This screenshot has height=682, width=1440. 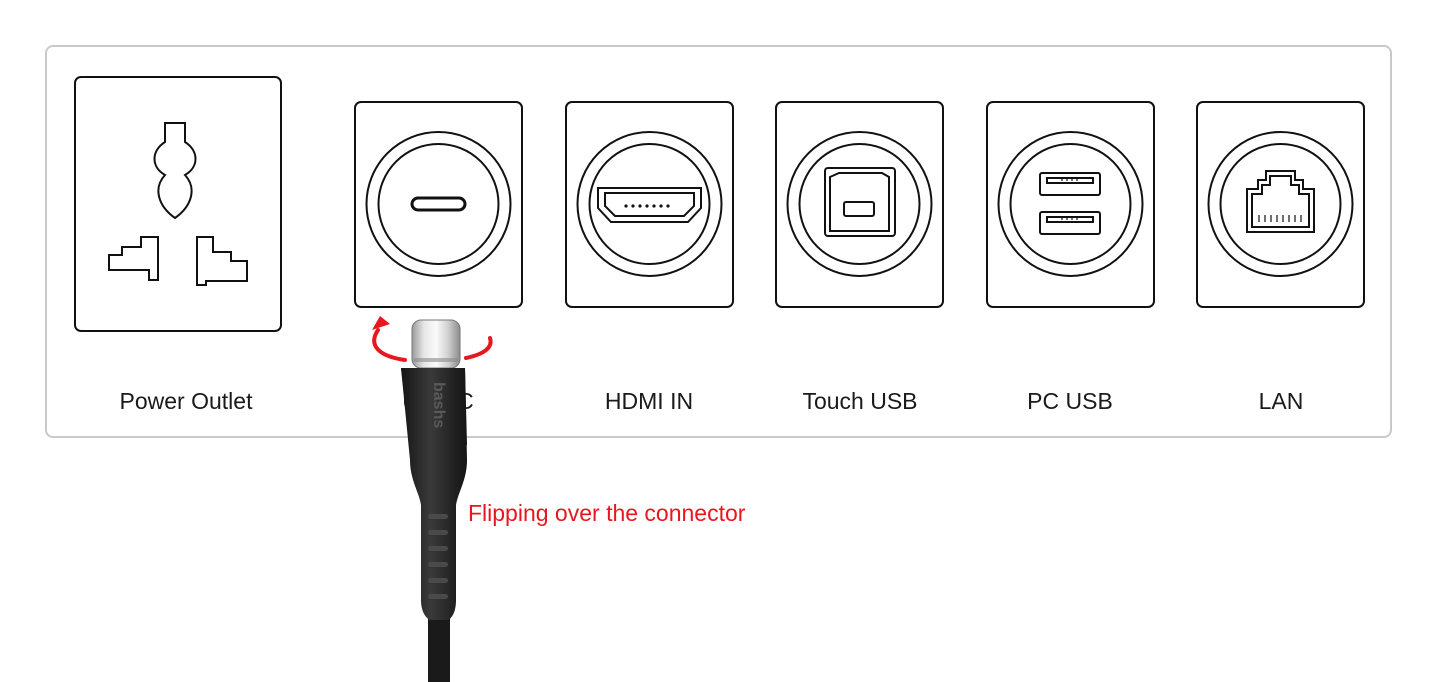 I want to click on touch-usb-label: Touch USB, so click(x=860, y=401).